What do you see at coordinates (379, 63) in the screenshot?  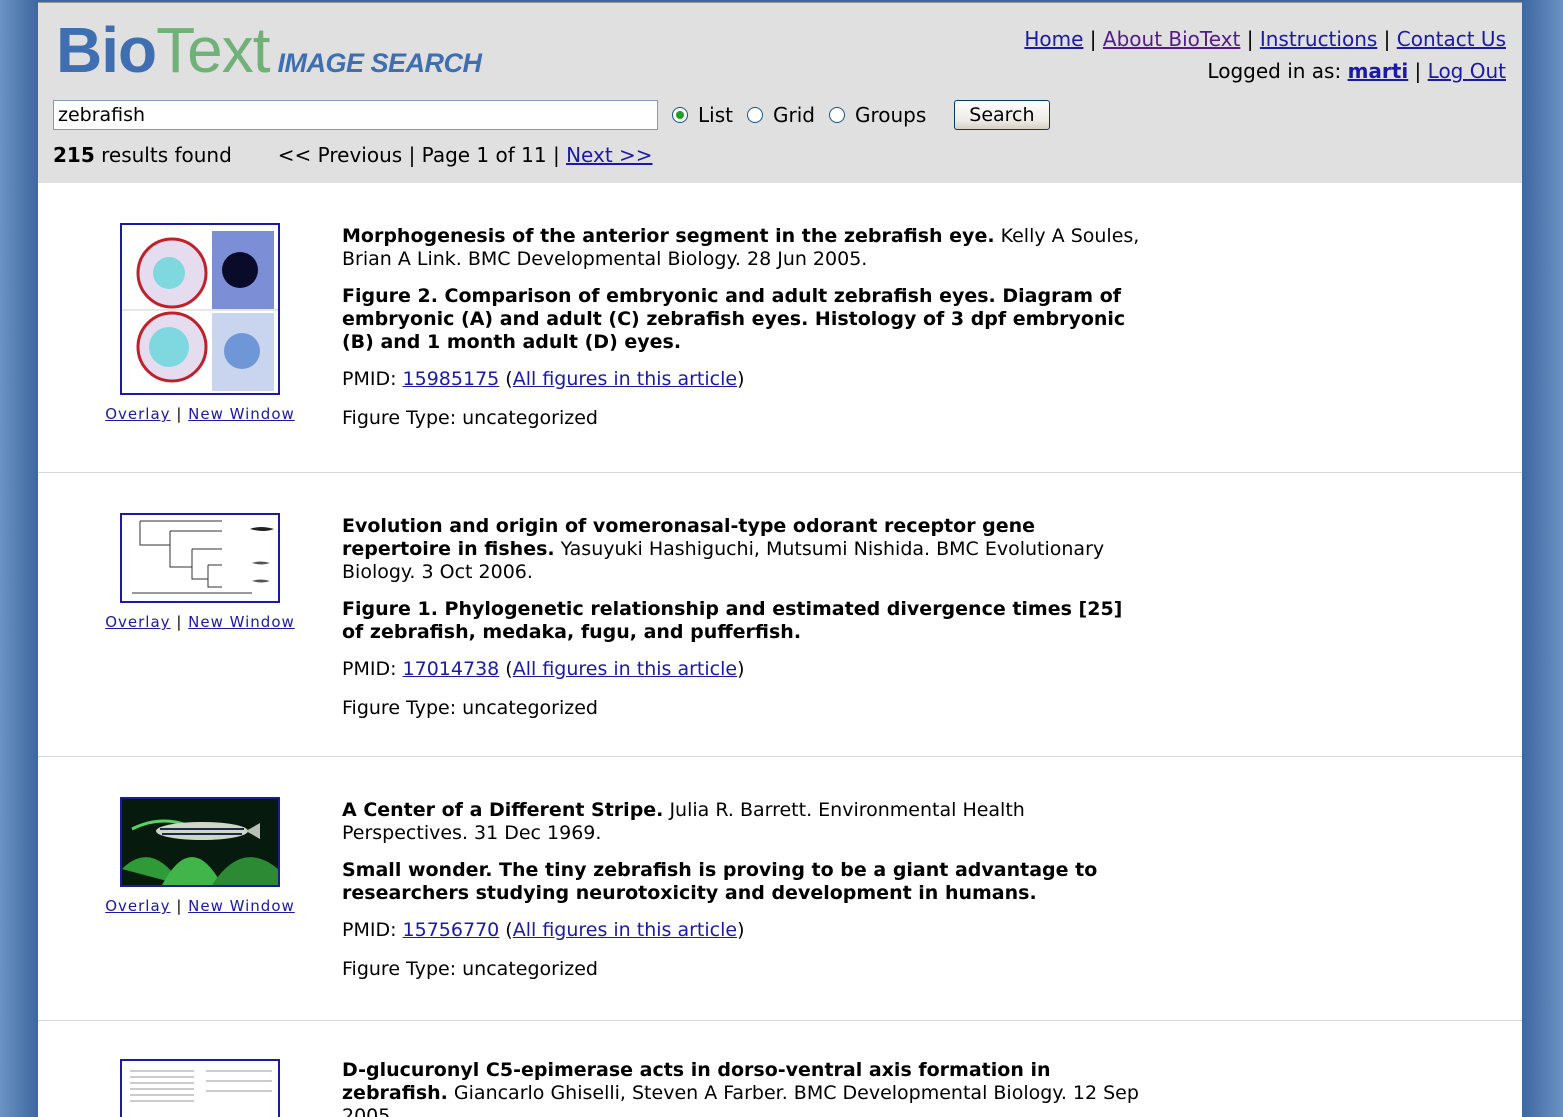 I see `logo-subtitle: IMAGE SEARCH` at bounding box center [379, 63].